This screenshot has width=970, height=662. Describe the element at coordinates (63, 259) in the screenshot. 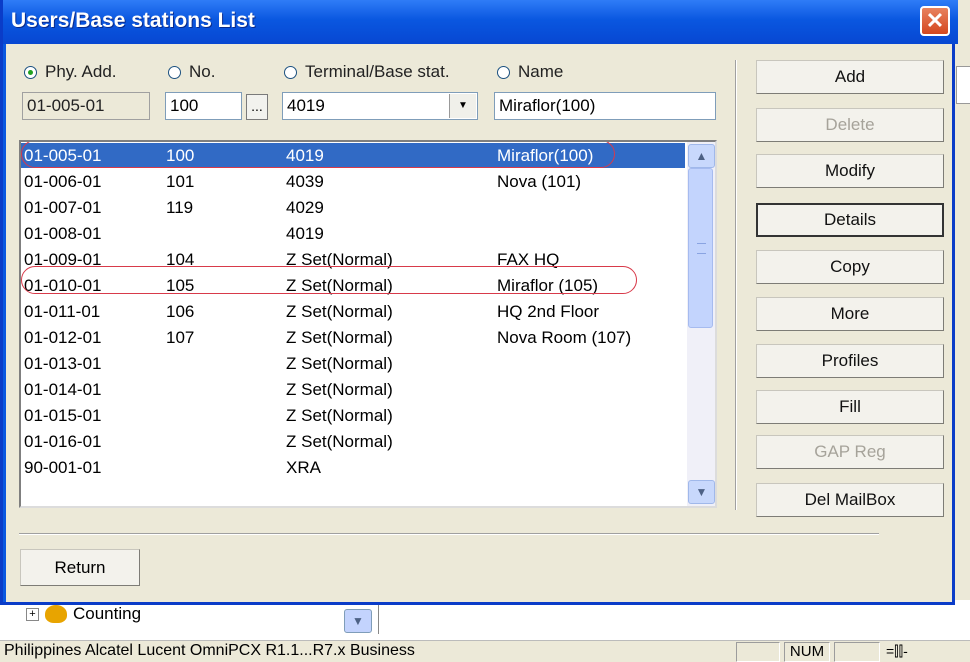

I see `cell-address: 01-009-01` at that location.